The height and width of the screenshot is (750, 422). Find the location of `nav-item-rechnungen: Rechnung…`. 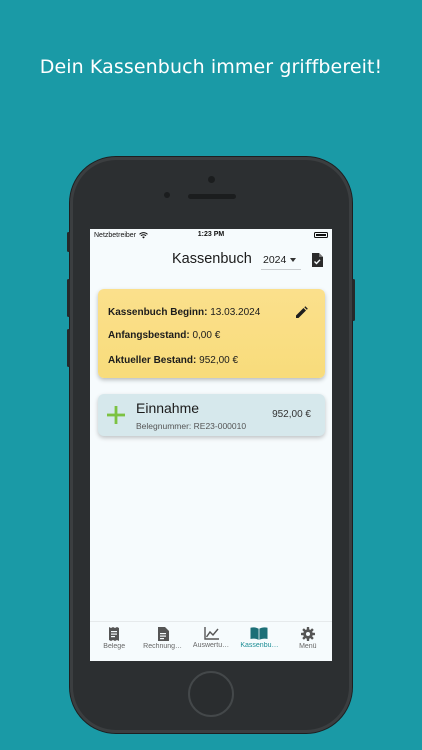

nav-item-rechnungen: Rechnung… is located at coordinates (162, 641).